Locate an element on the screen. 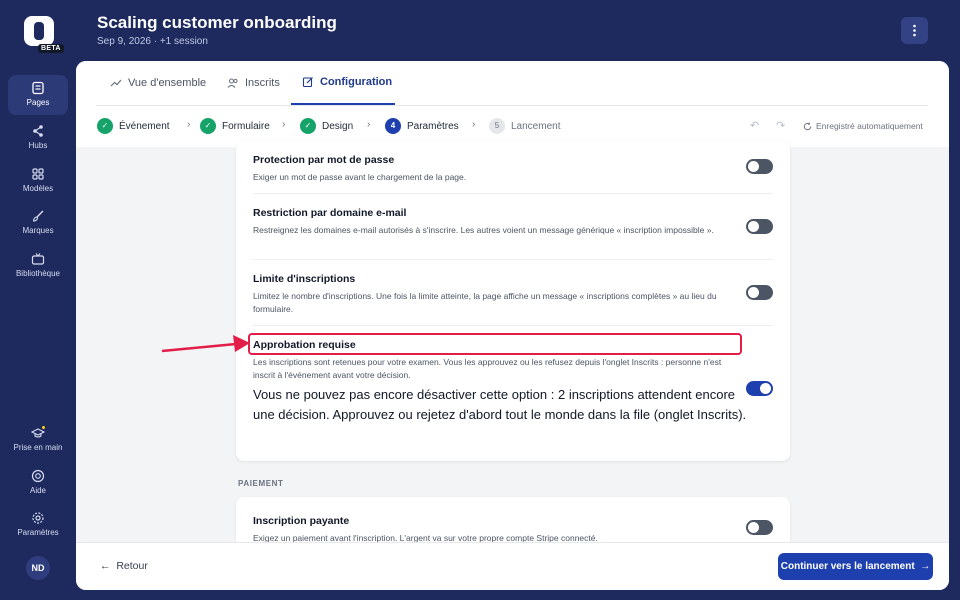  sidebar-item-aide: Aide is located at coordinates (38, 483).